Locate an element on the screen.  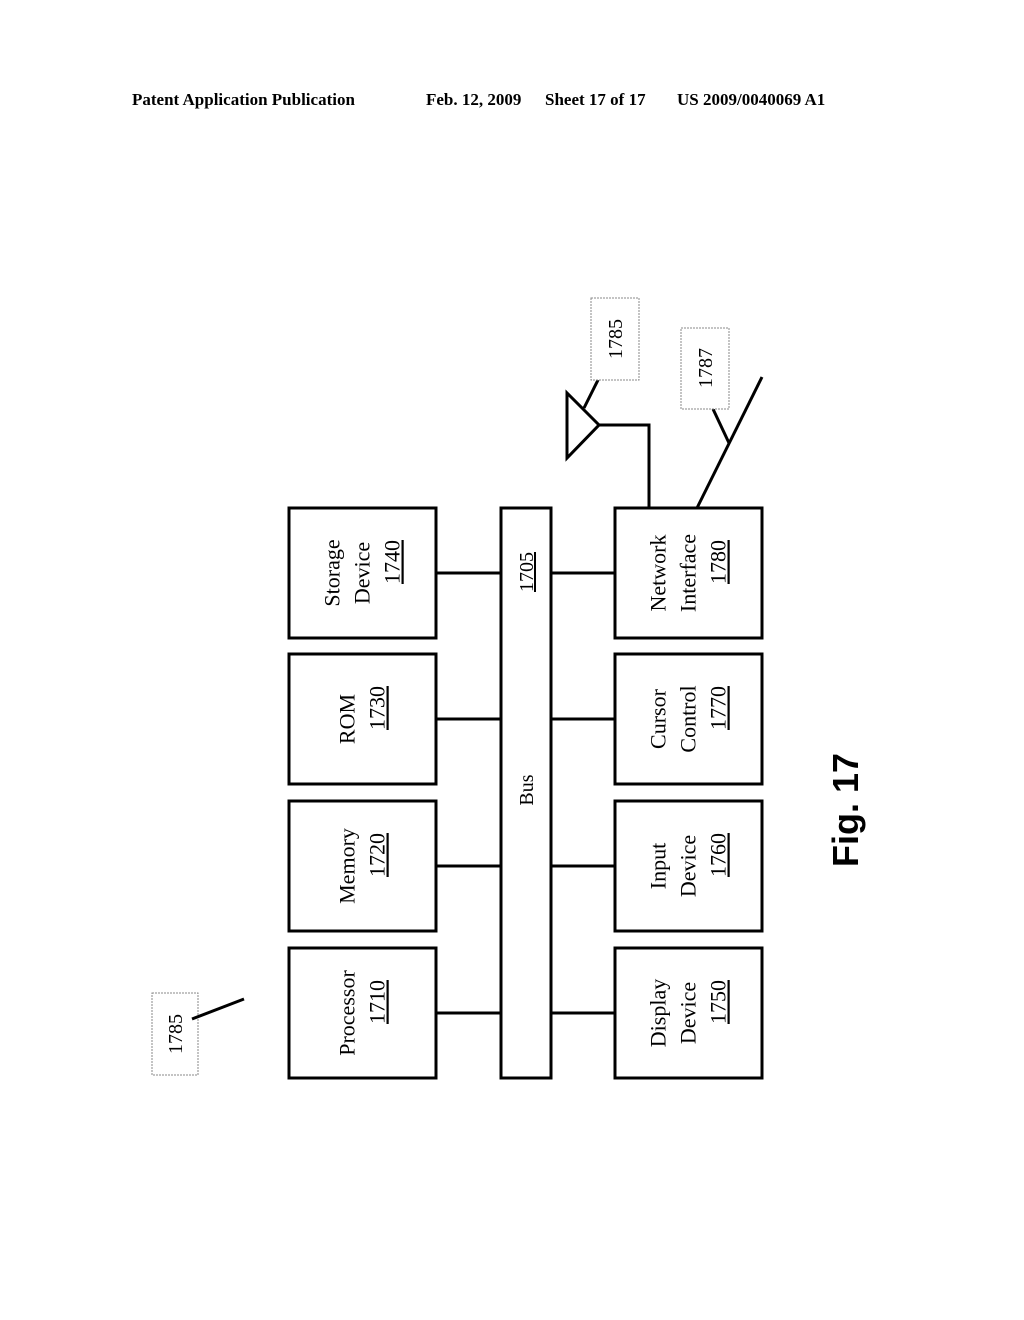
block-ref: 1760 is located at coordinates (718, 855).